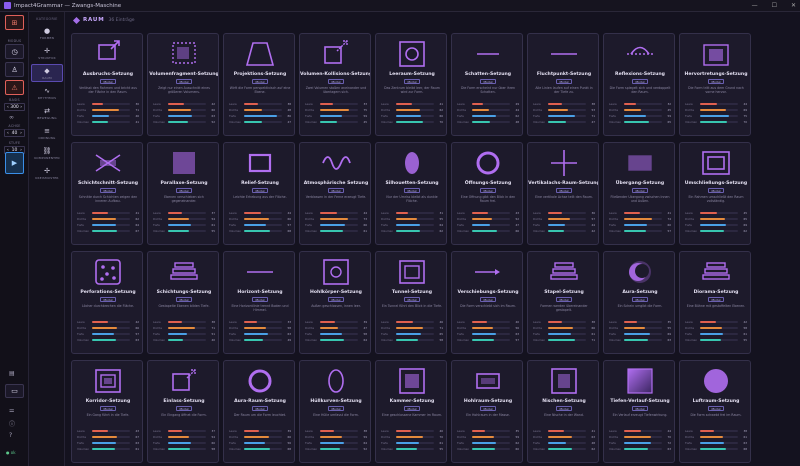  What do you see at coordinates (14, 51) in the screenshot?
I see `mode-button-1: ◷` at bounding box center [14, 51].